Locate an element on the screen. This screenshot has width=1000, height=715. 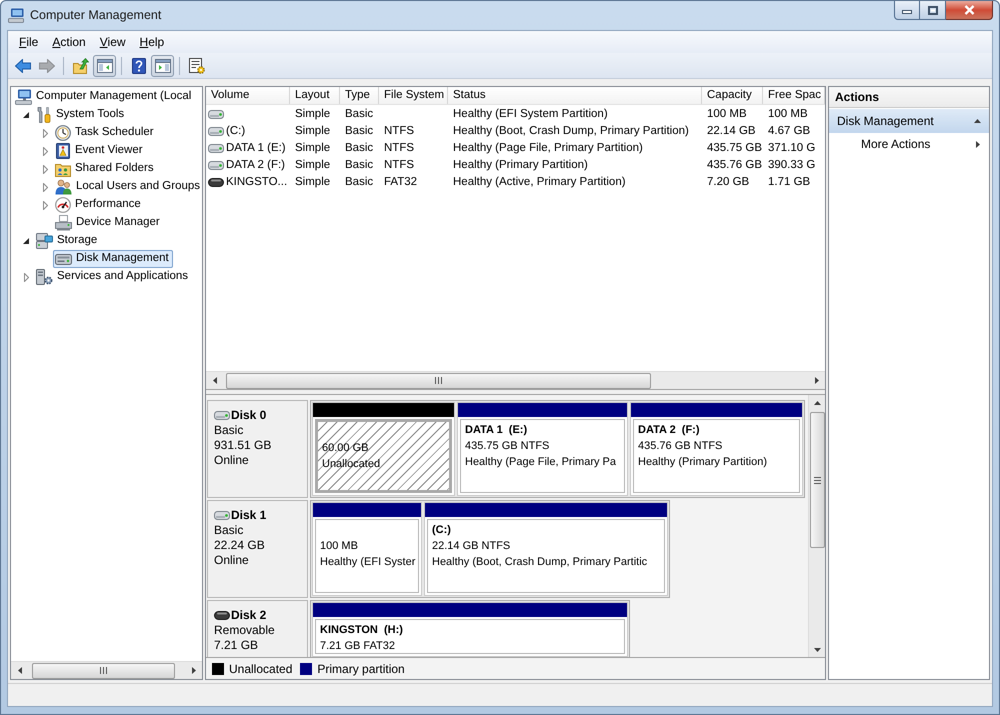
partition: KINGSTON (H:) 7.21 GB FAT32 is located at coordinates (470, 629).